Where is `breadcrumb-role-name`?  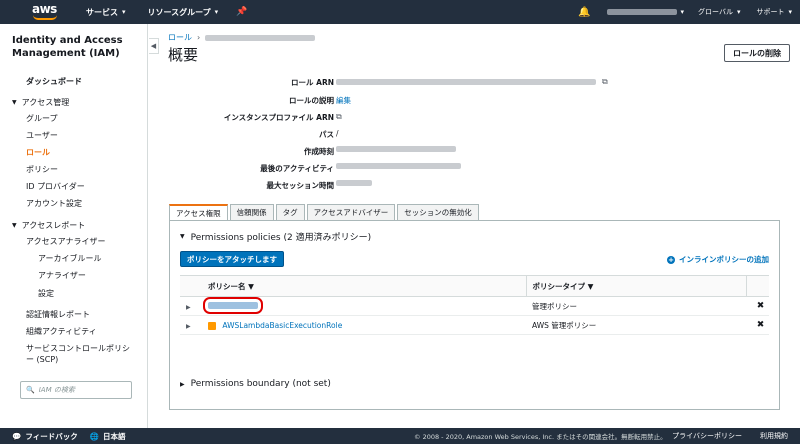 breadcrumb-role-name is located at coordinates (260, 37).